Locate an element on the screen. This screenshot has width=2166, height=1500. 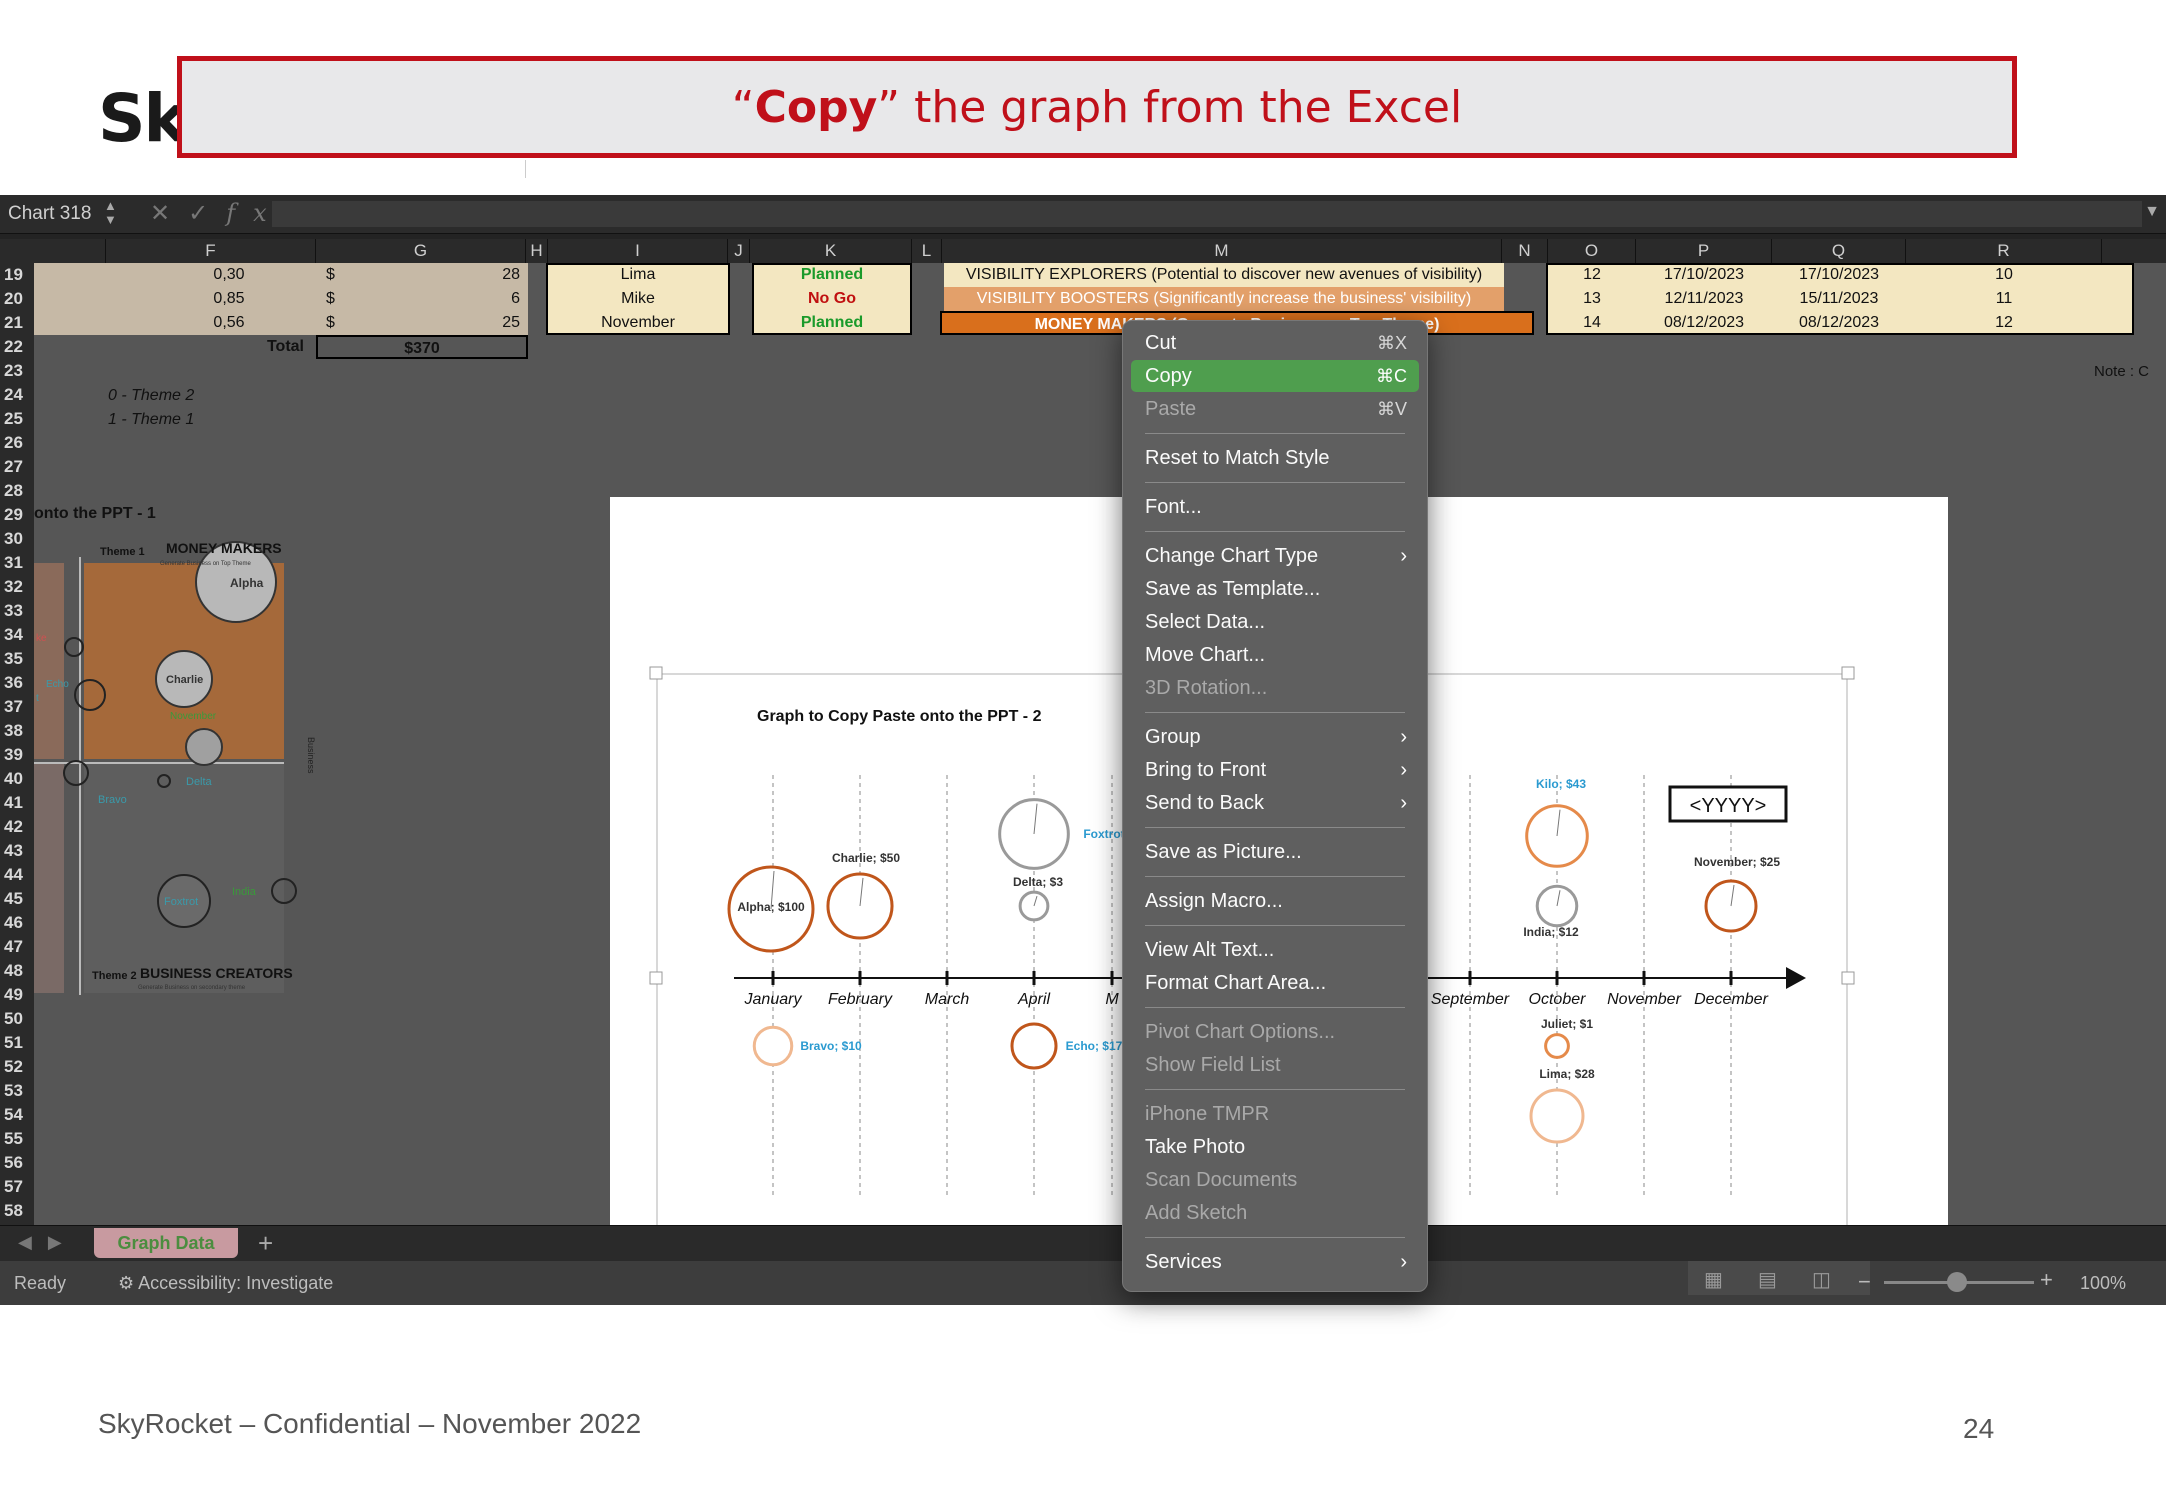
row-header: 55 is located at coordinates (17, 1139).